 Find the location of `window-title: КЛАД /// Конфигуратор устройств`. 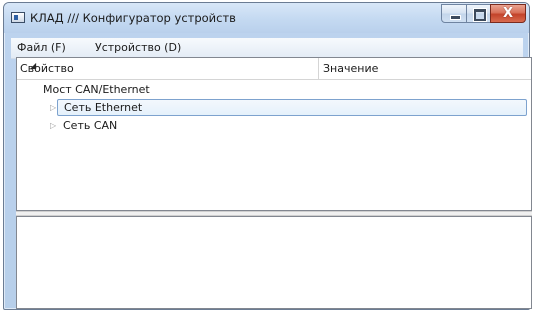

window-title: КЛАД /// Конфигуратор устройств is located at coordinates (133, 18).